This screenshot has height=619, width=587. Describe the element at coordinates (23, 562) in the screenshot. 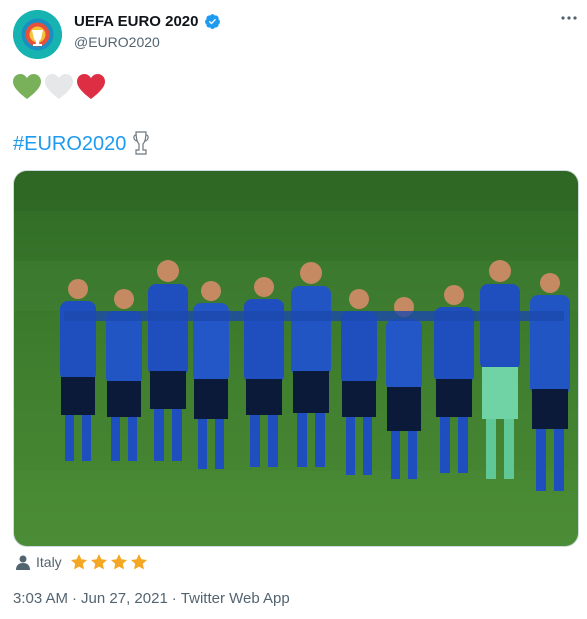

I see `person-icon` at that location.